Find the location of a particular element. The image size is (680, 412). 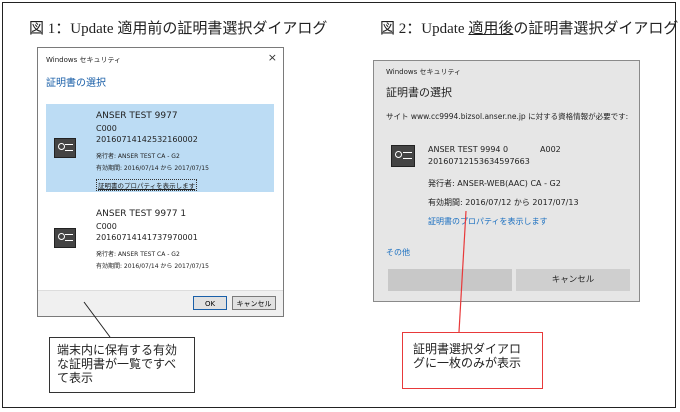

callout-after: 証明書選択ダイアログに一枚のみが表示 is located at coordinates (472, 360).